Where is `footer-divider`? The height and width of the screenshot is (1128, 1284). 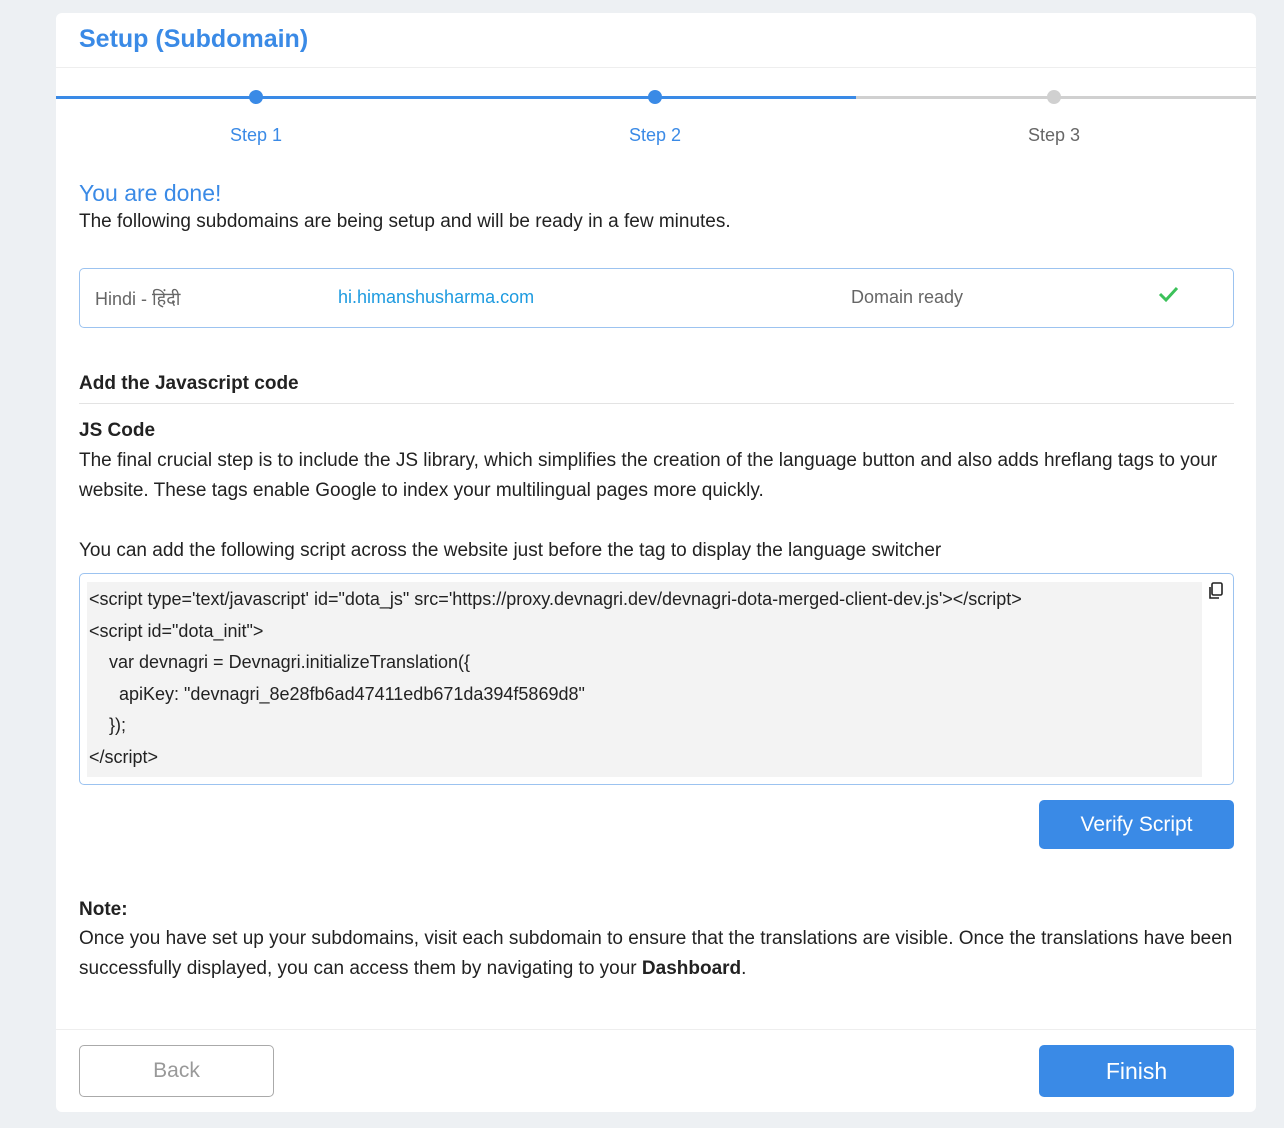
footer-divider is located at coordinates (656, 1029).